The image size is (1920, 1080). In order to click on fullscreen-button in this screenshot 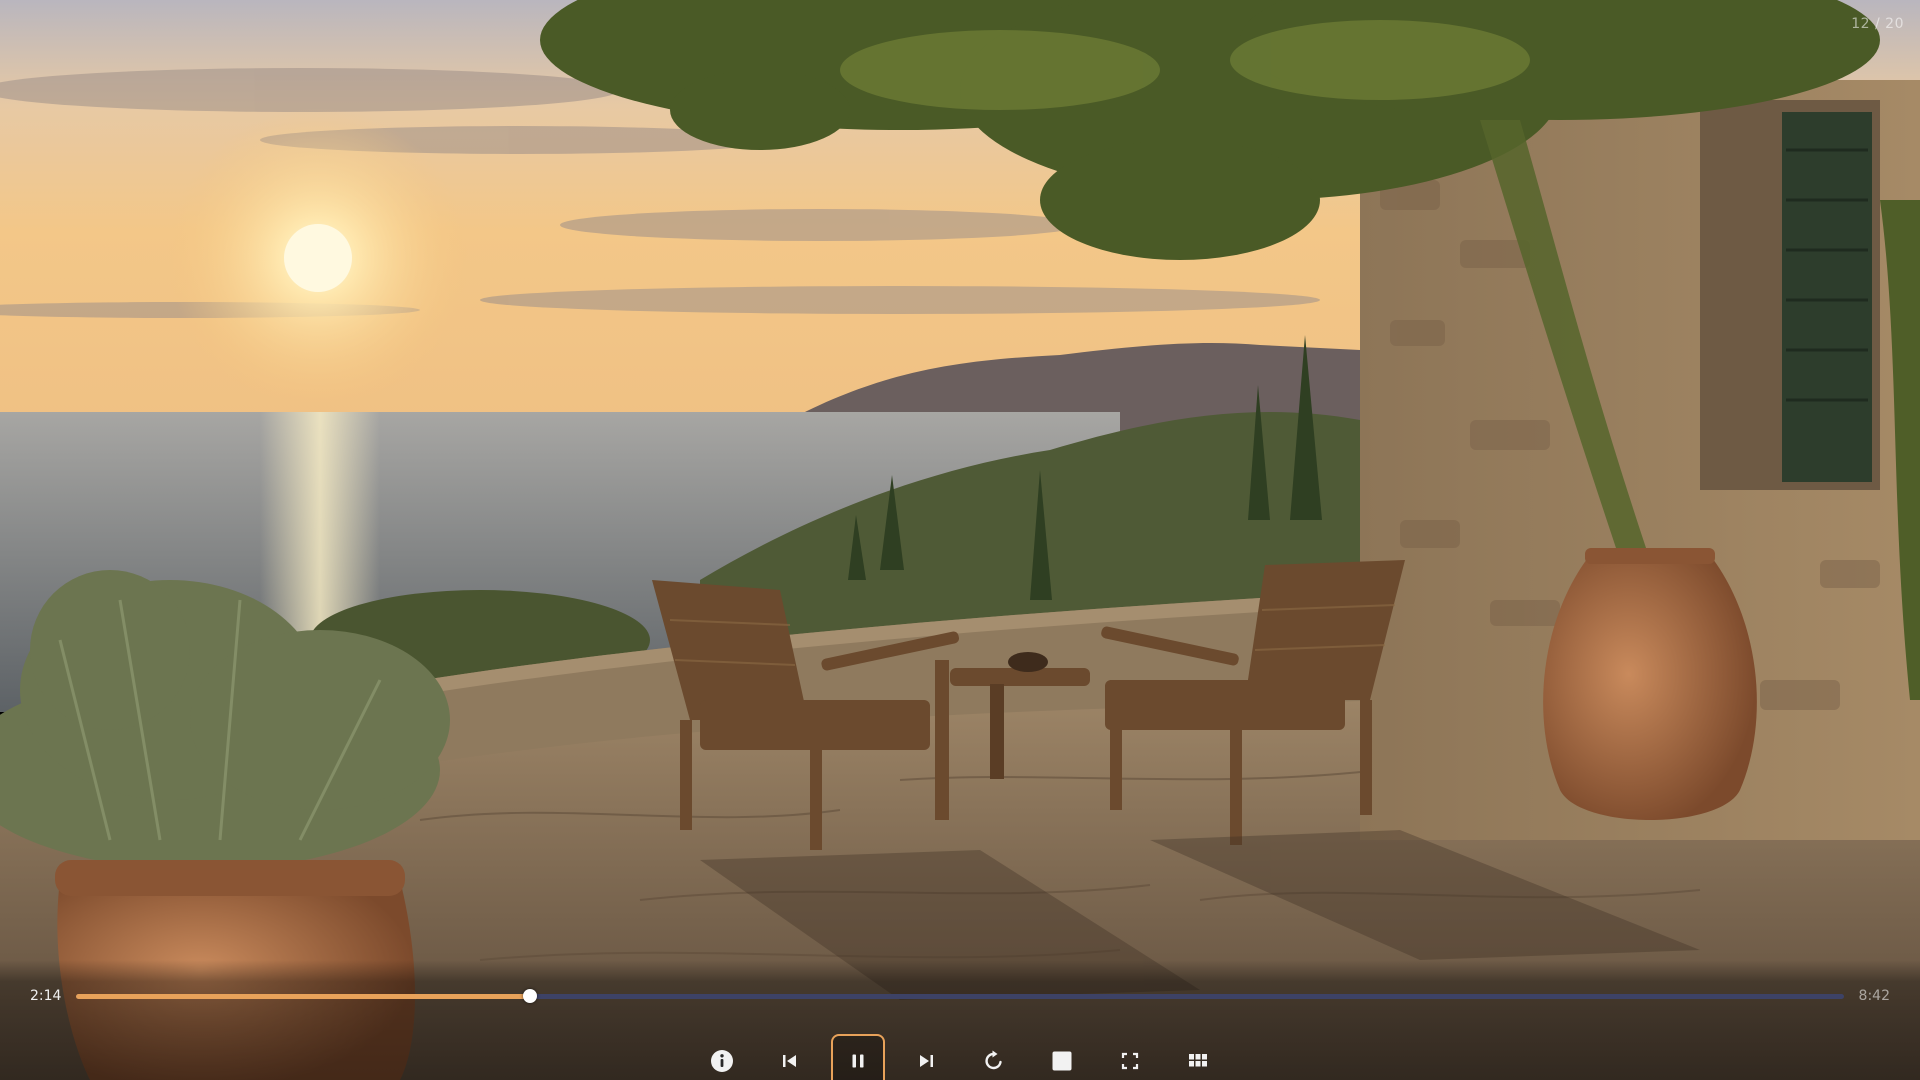, I will do `click(1130, 1057)`.